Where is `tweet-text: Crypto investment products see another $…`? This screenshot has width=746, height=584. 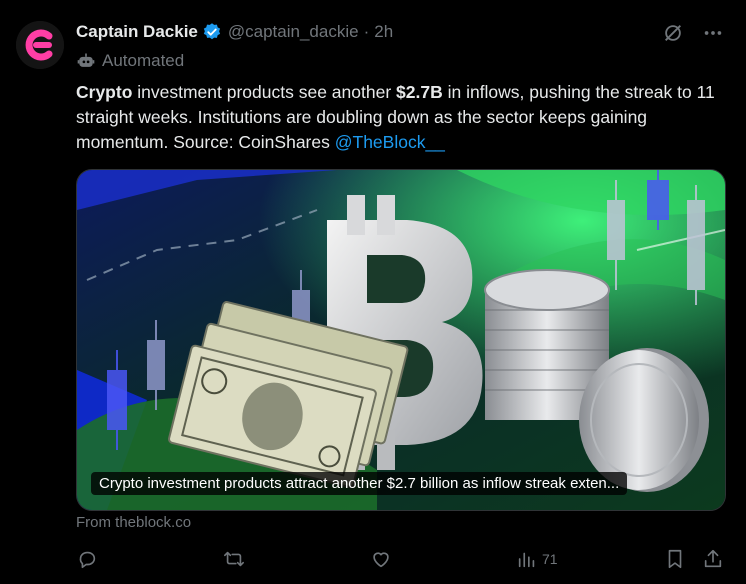 tweet-text: Crypto investment products see another $… is located at coordinates (401, 117).